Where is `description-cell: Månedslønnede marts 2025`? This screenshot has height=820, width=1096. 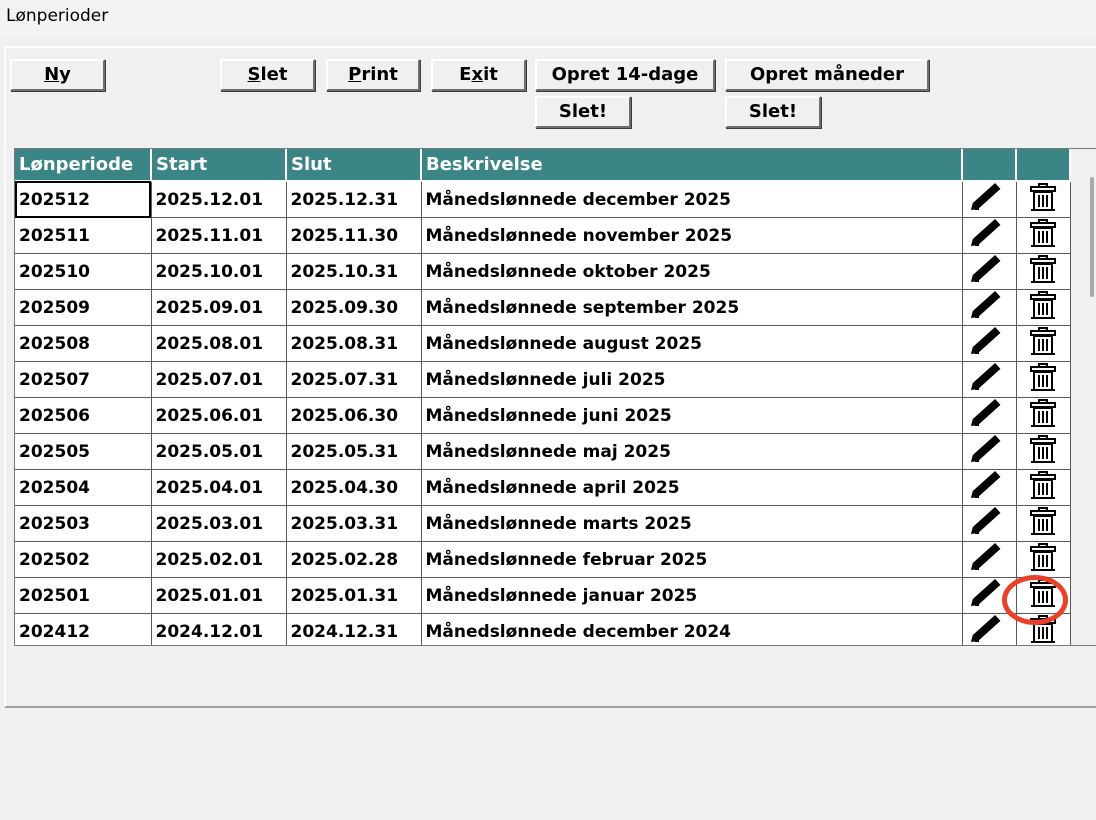
description-cell: Månedslønnede marts 2025 is located at coordinates (692, 523).